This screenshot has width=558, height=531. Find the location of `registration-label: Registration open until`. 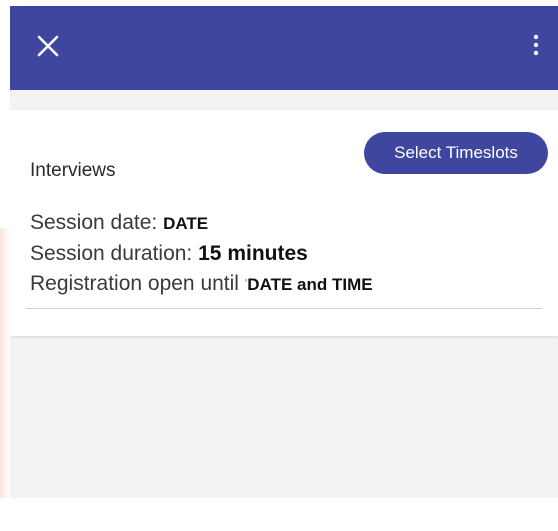

registration-label: Registration open until is located at coordinates (134, 283).